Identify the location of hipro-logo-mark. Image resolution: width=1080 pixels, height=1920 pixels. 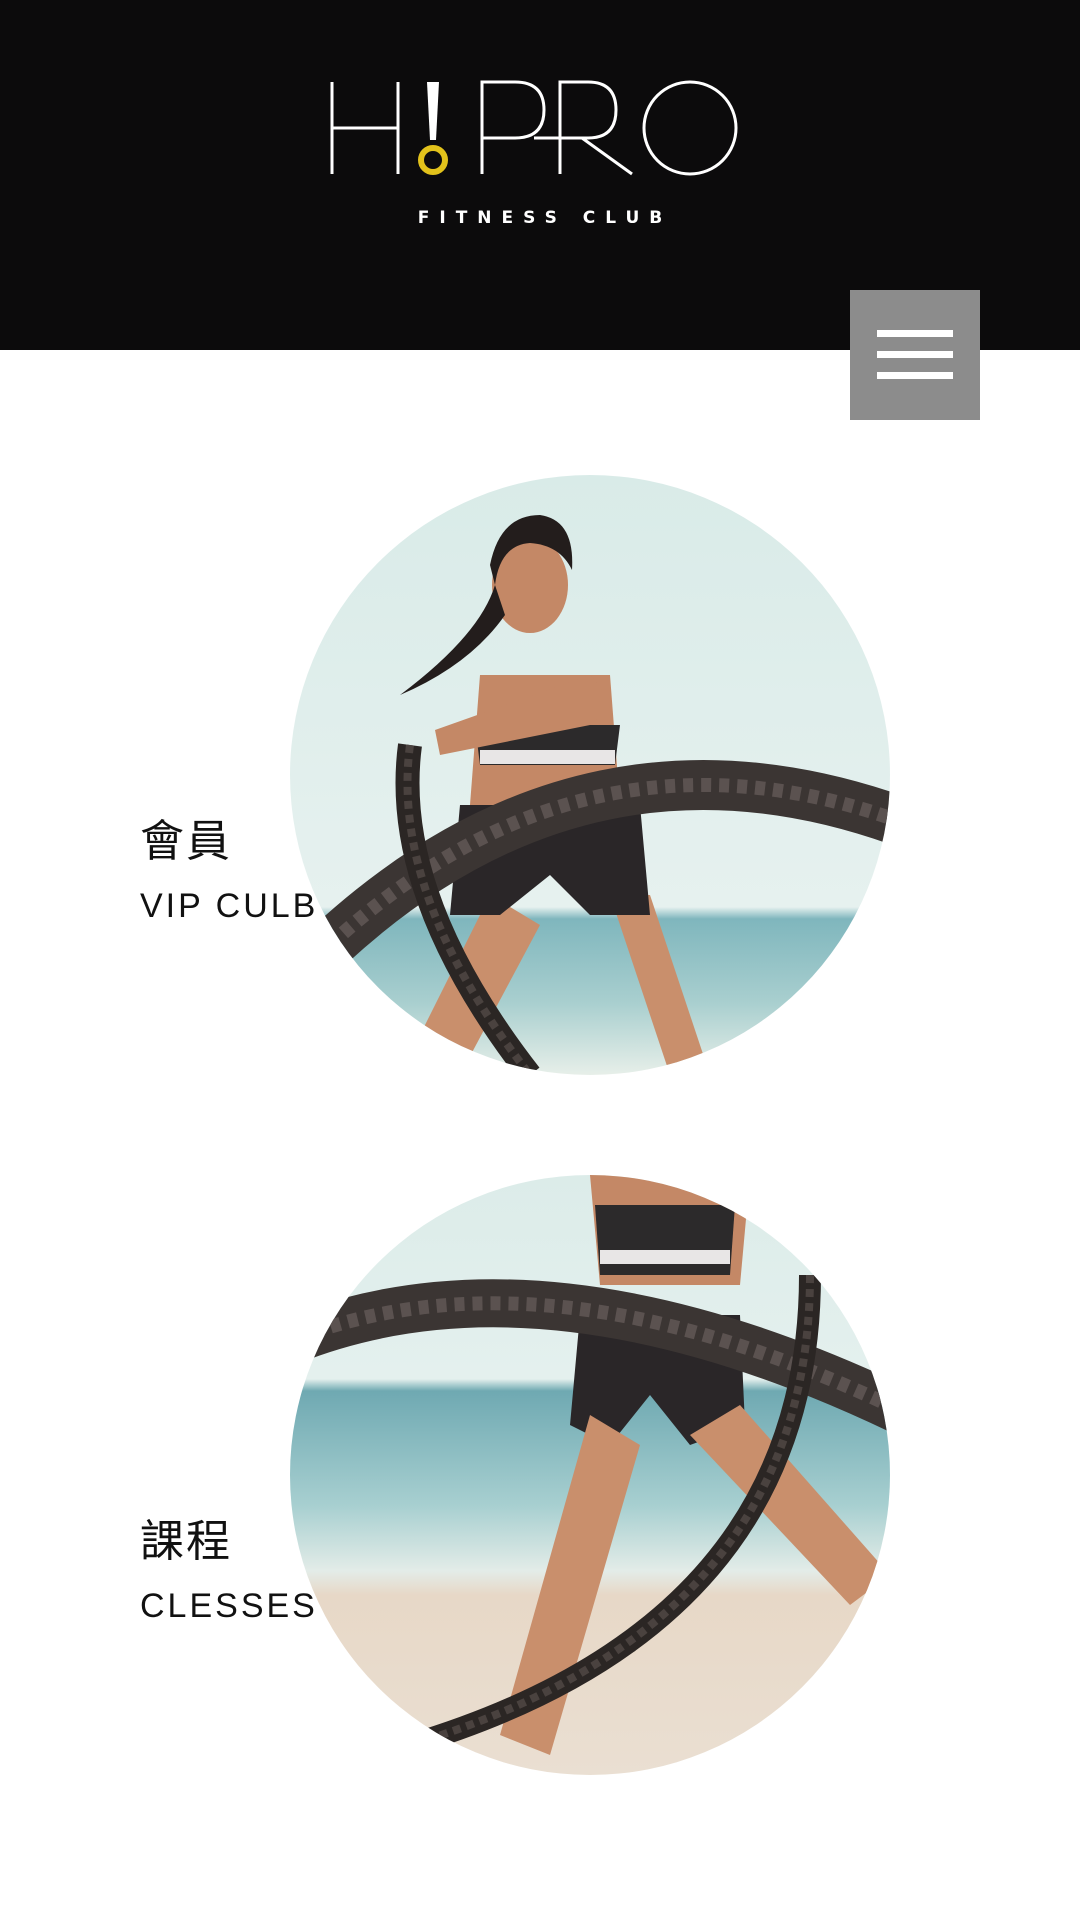
(534, 128).